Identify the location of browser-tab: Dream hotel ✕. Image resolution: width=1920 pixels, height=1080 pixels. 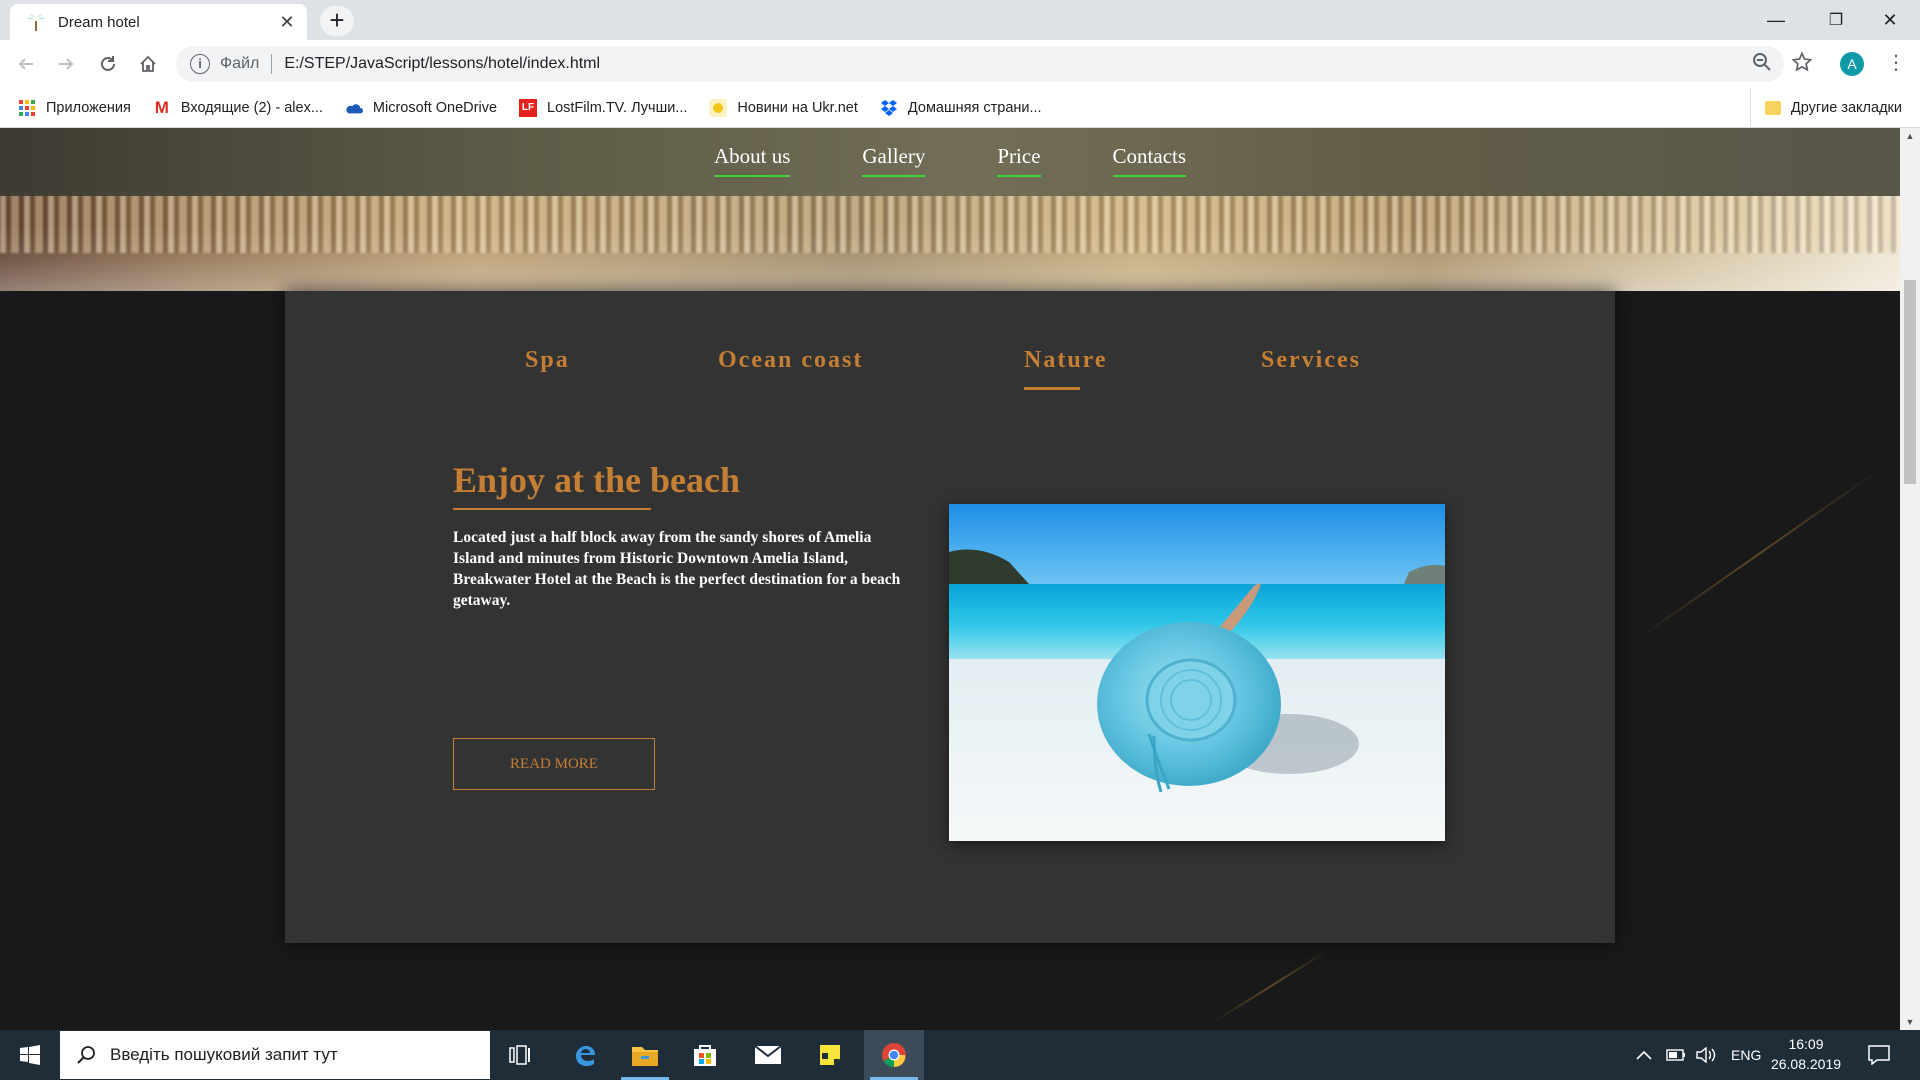
(158, 22).